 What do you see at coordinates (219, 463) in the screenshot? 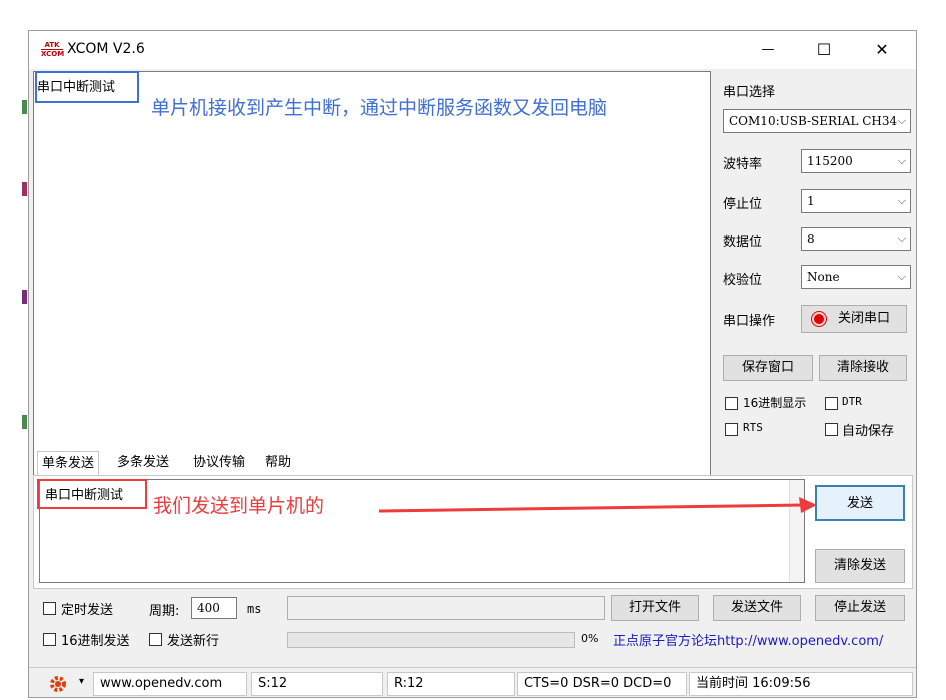
I see `tab-protocol: 协议传输` at bounding box center [219, 463].